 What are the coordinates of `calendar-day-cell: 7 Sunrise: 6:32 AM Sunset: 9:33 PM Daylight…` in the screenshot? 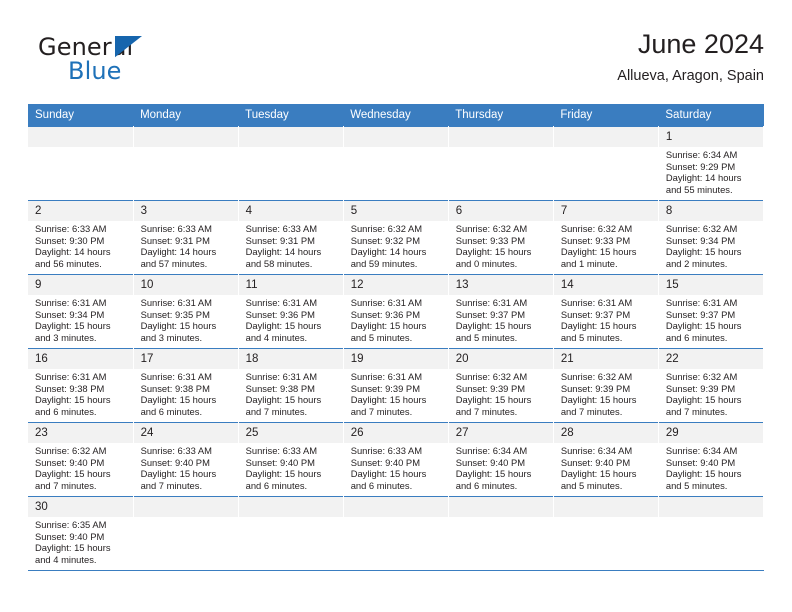 It's located at (606, 237).